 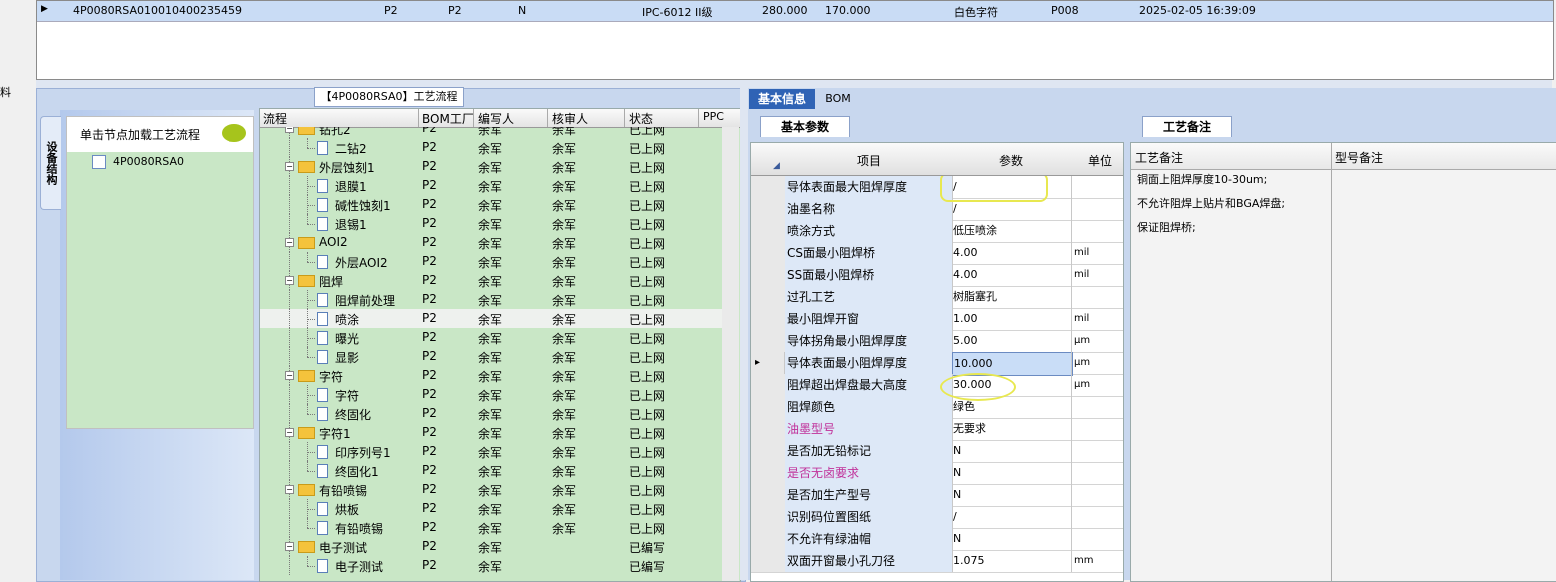 I want to click on table-row: − 有铅喷锡 P2 余军 余军 已上网, so click(x=491, y=489).